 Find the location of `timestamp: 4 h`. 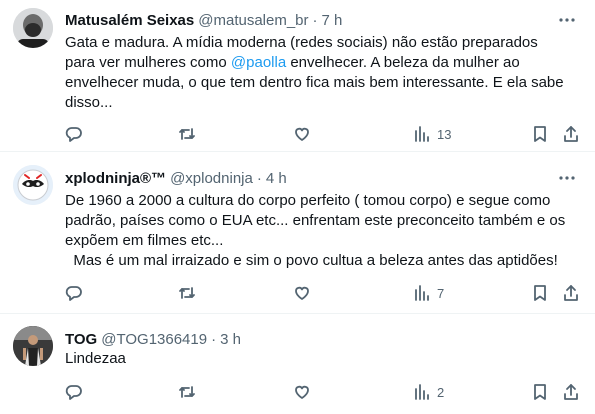

timestamp: 4 h is located at coordinates (276, 178).